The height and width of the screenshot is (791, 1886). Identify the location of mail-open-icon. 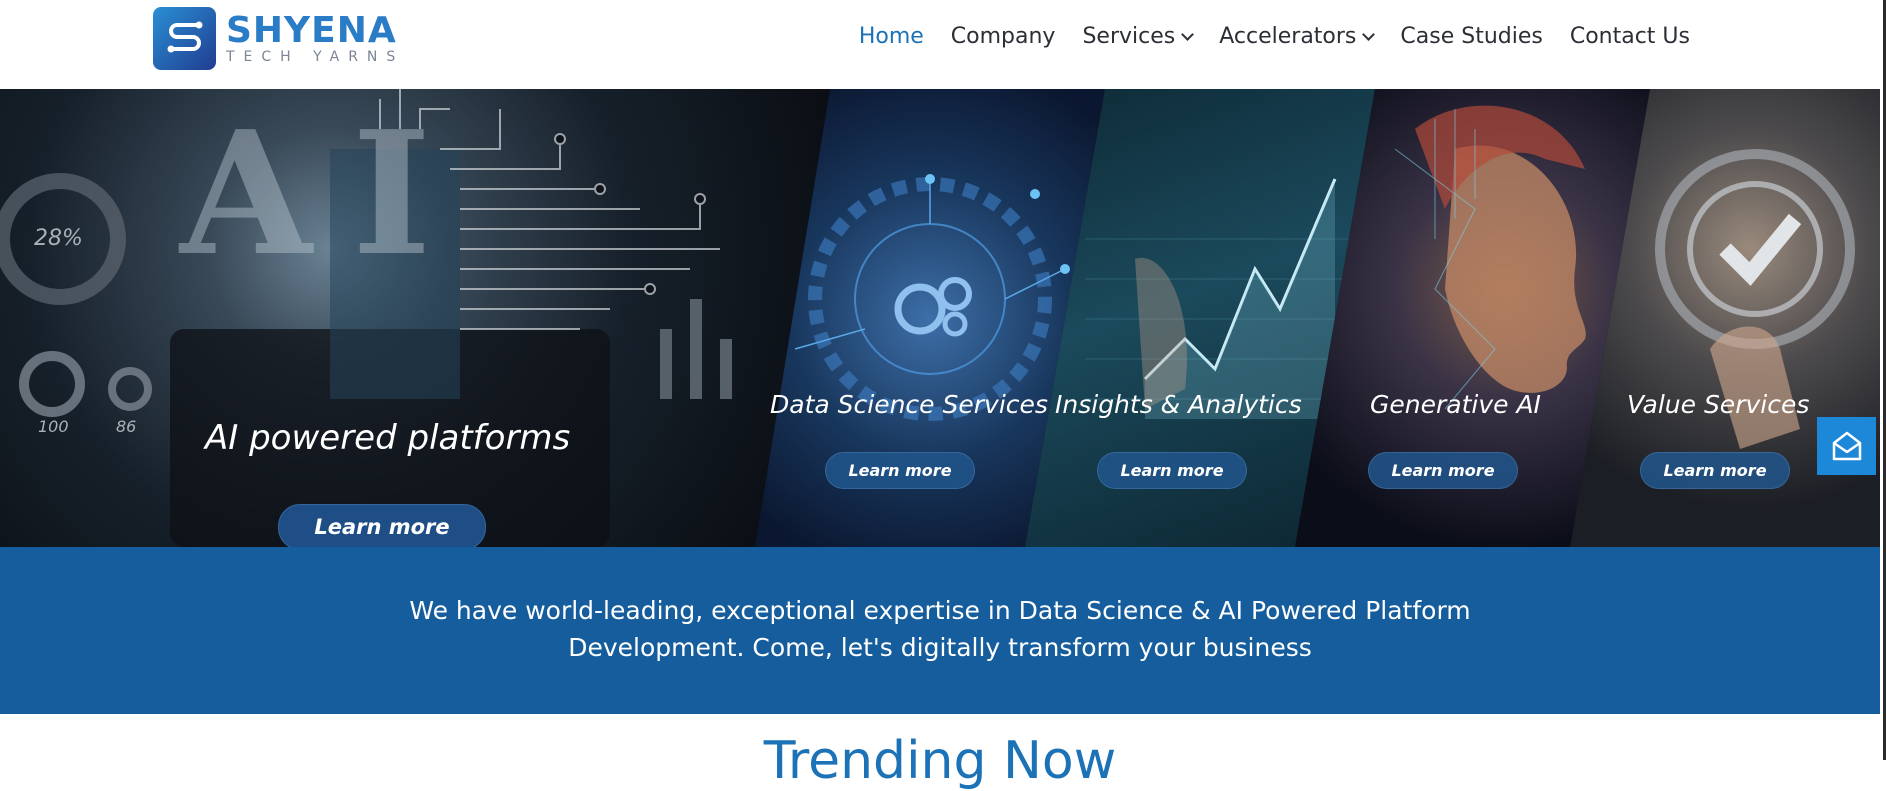
(1846, 446).